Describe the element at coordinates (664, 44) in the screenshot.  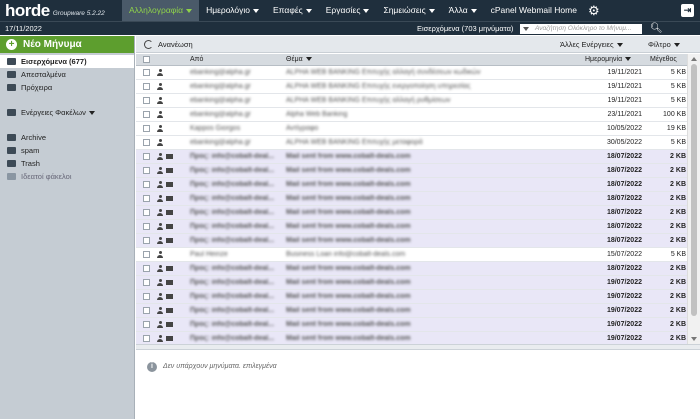
I see `filter-menu: Φίλτρο` at that location.